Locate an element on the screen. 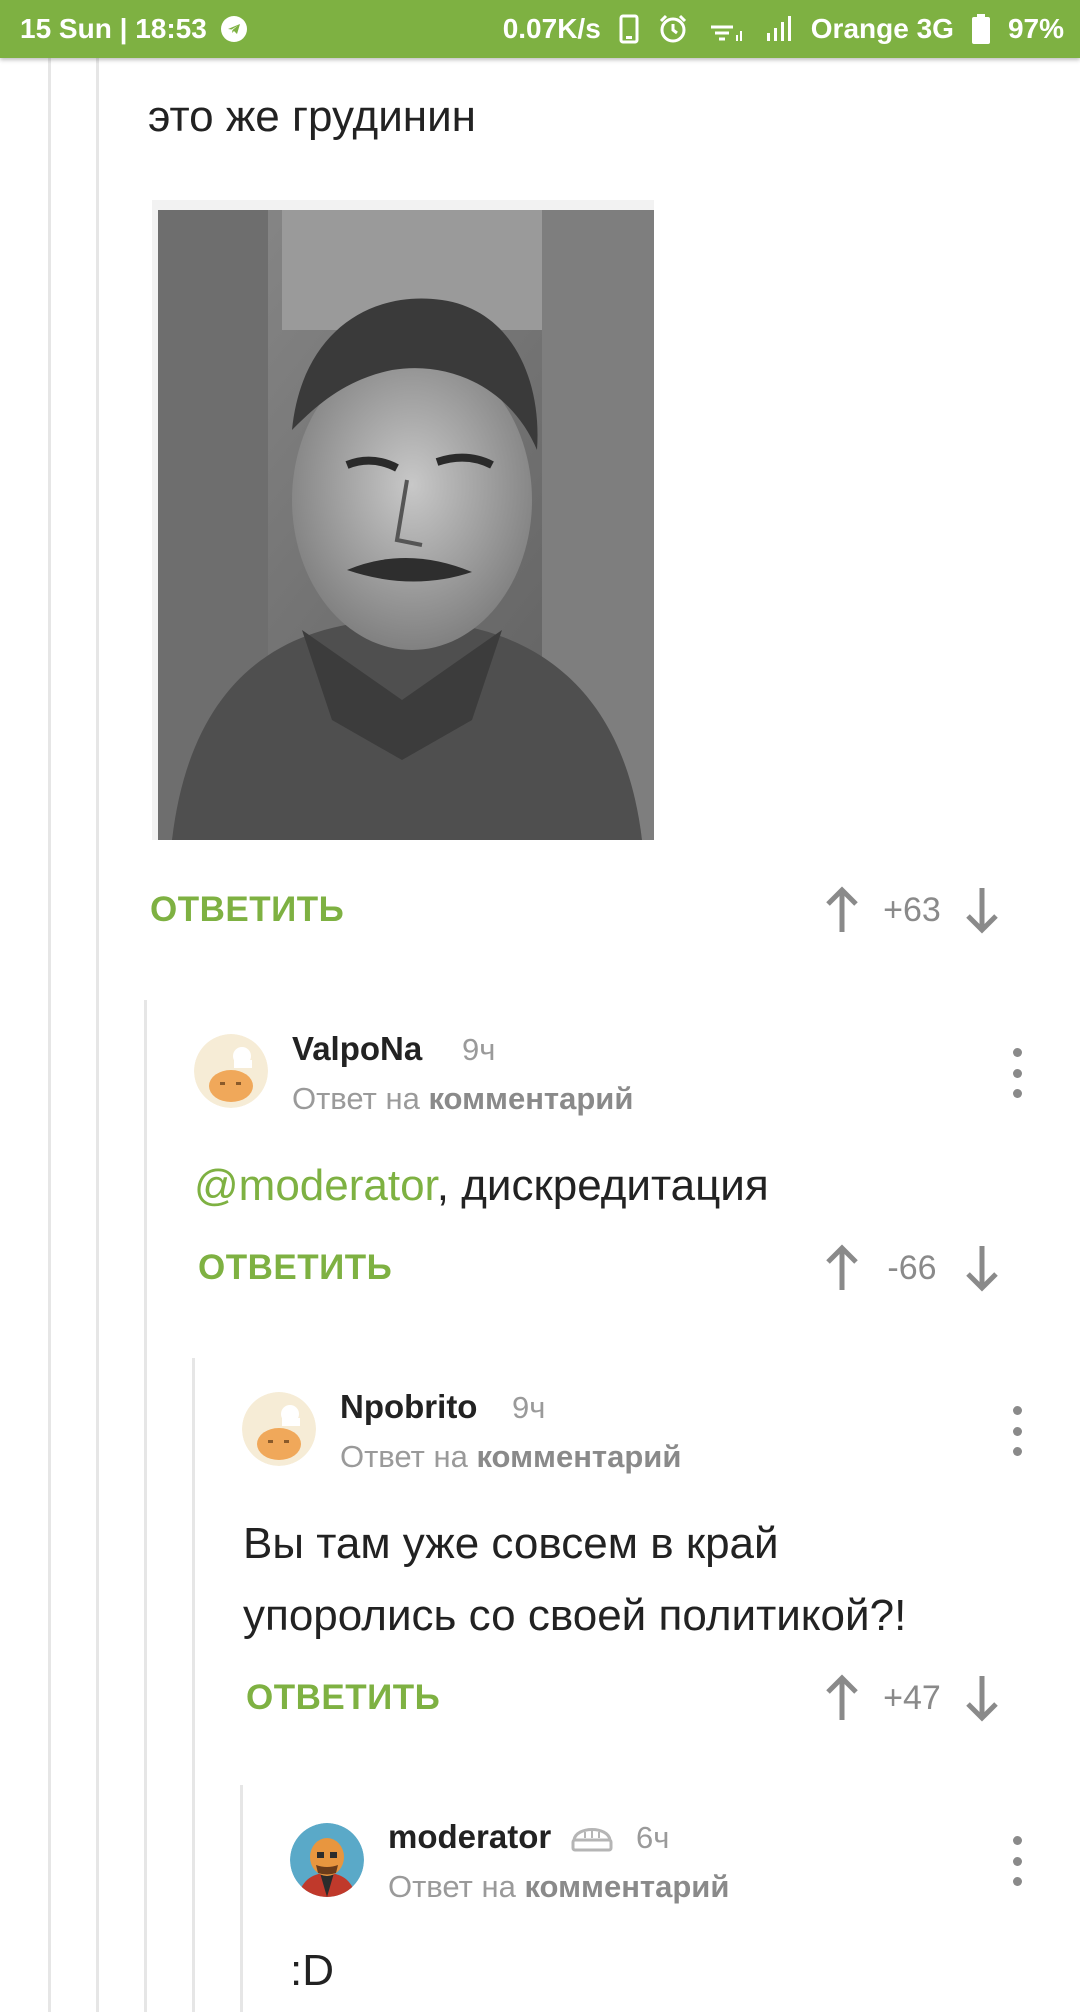 The height and width of the screenshot is (2012, 1080). username: moderator is located at coordinates (469, 1837).